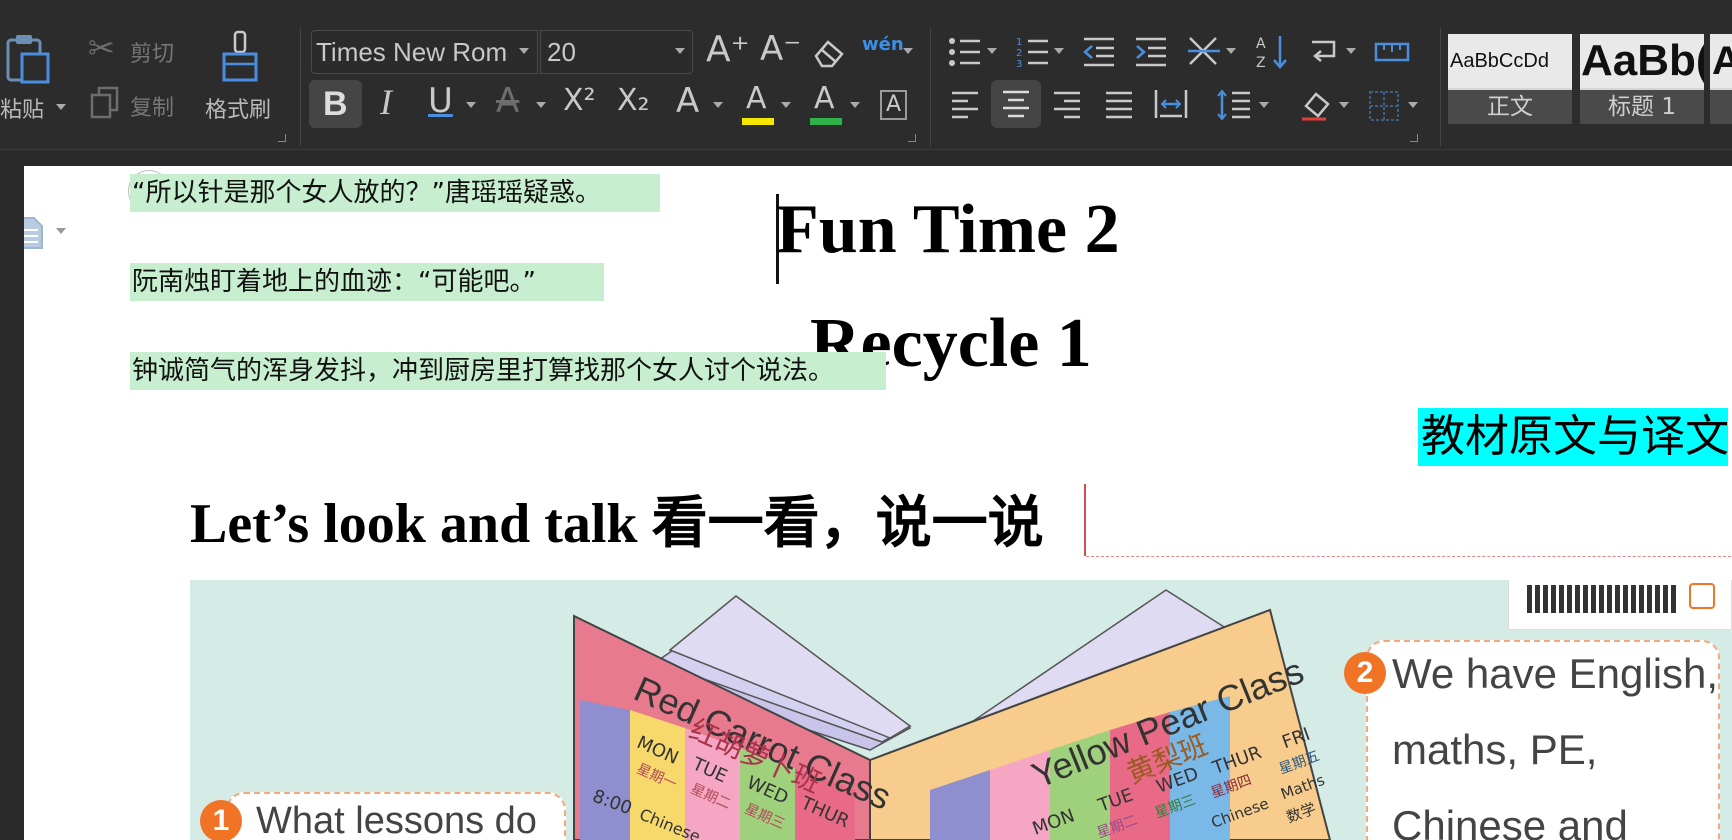  Describe the element at coordinates (883, 45) in the screenshot. I see `phonetic-guide-icon: wén` at that location.